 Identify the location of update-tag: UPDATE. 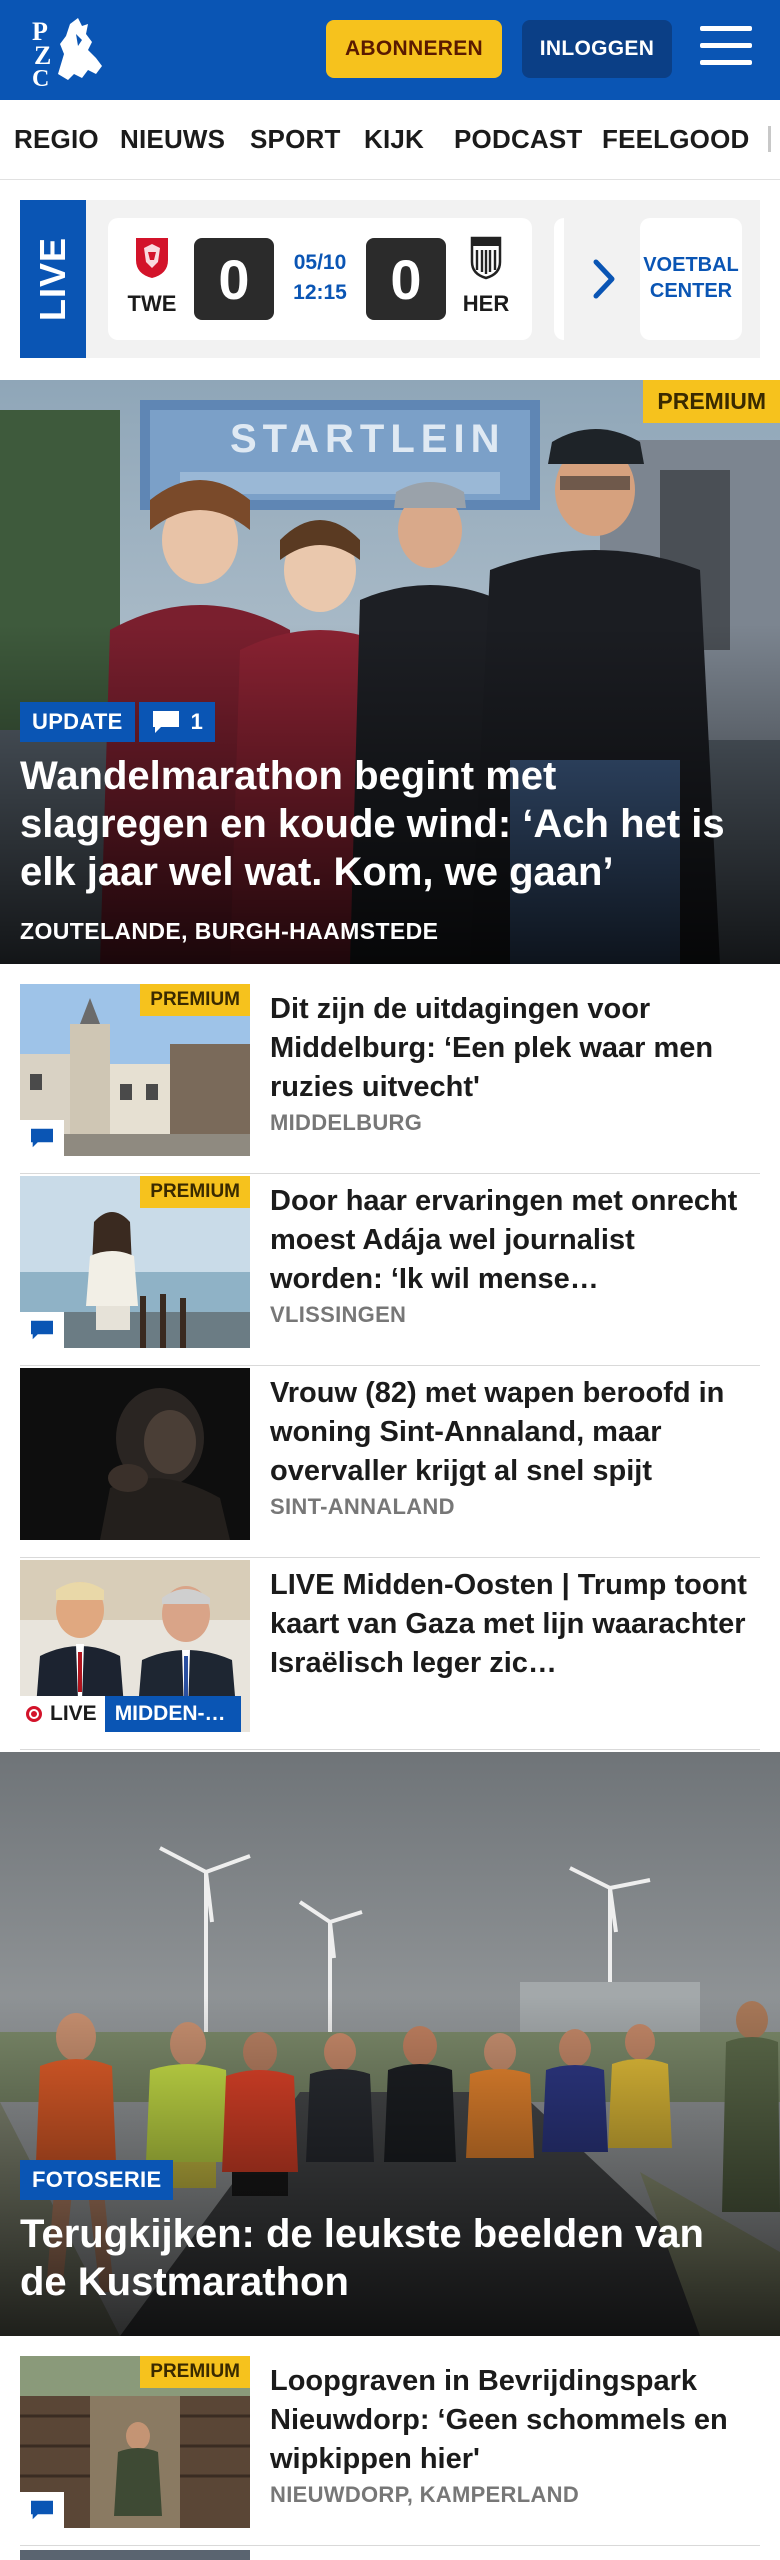
(77, 722).